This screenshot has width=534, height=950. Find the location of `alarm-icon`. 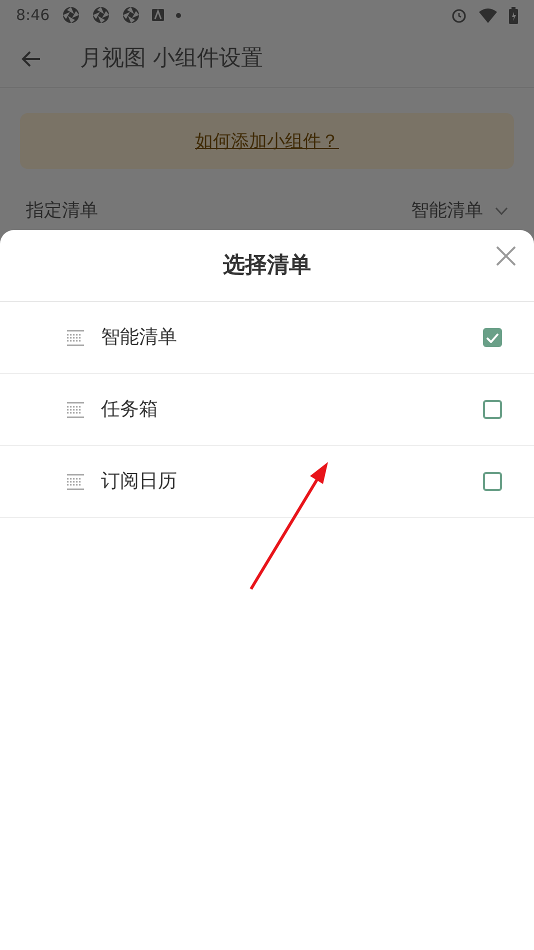

alarm-icon is located at coordinates (459, 15).